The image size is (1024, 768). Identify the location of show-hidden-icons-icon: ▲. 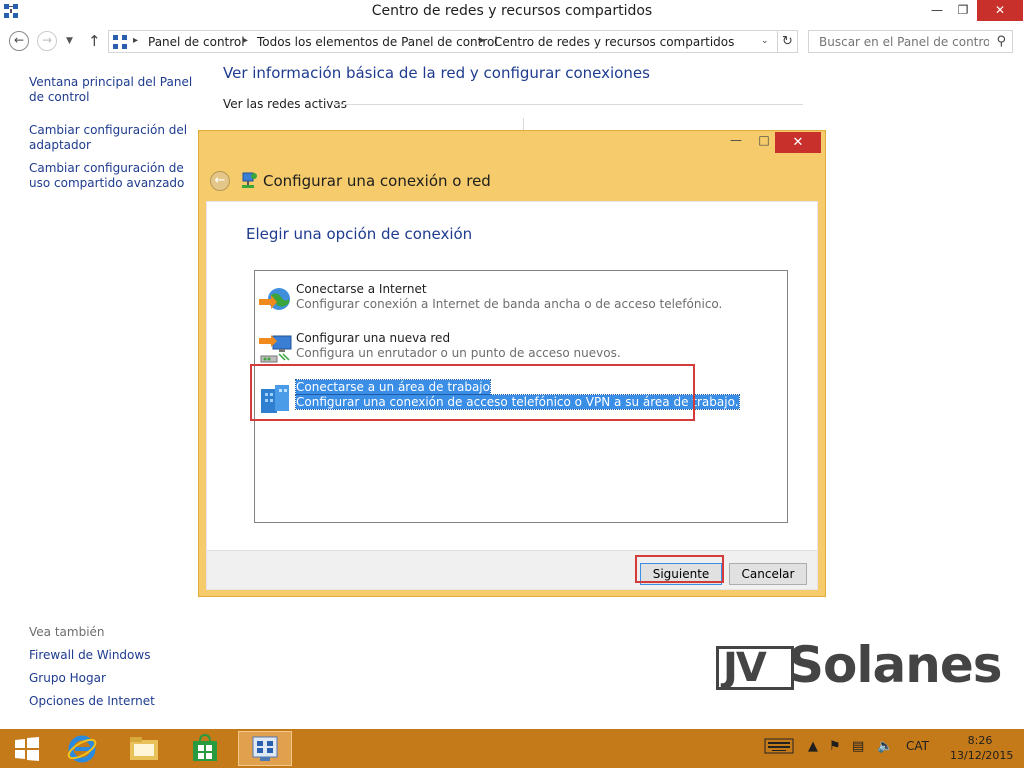
(813, 746).